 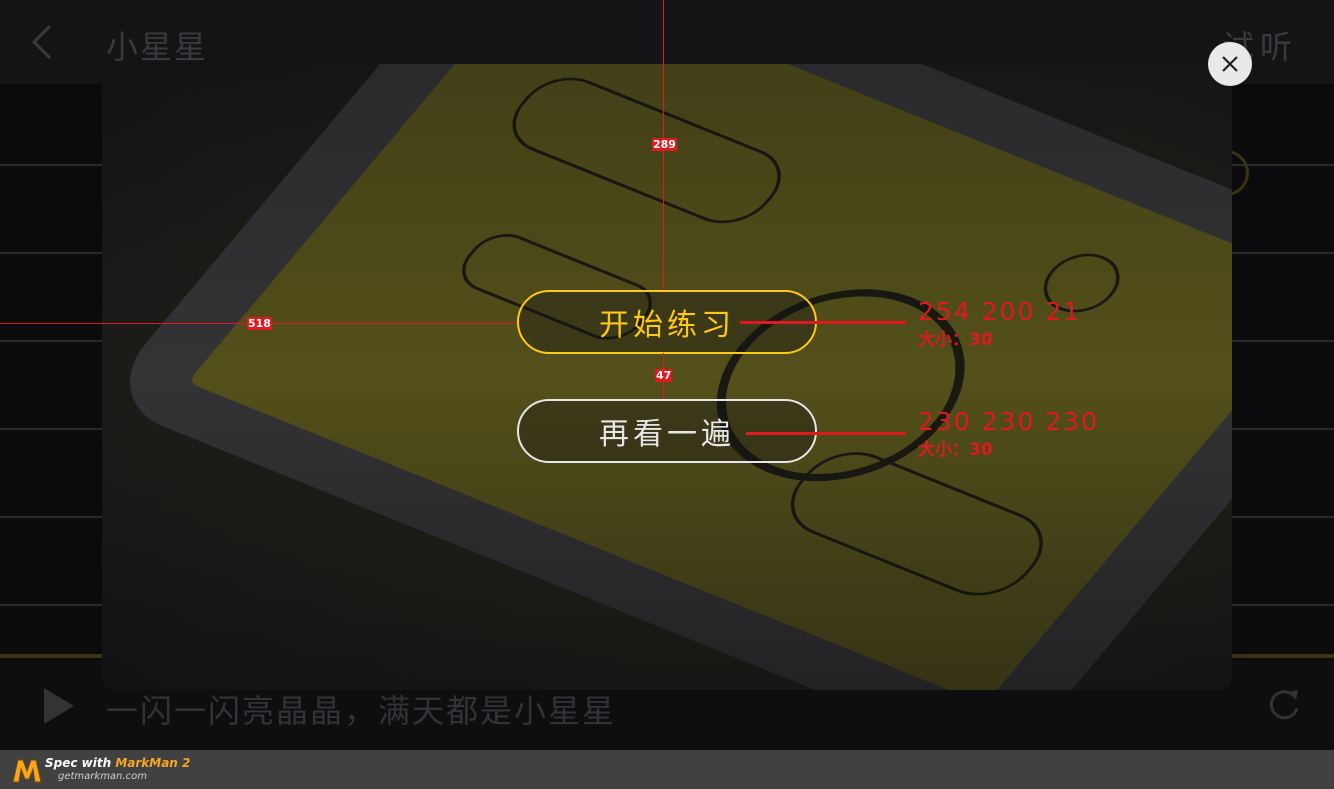 What do you see at coordinates (118, 763) in the screenshot?
I see `markman-brand: Spec with MarkMan 2` at bounding box center [118, 763].